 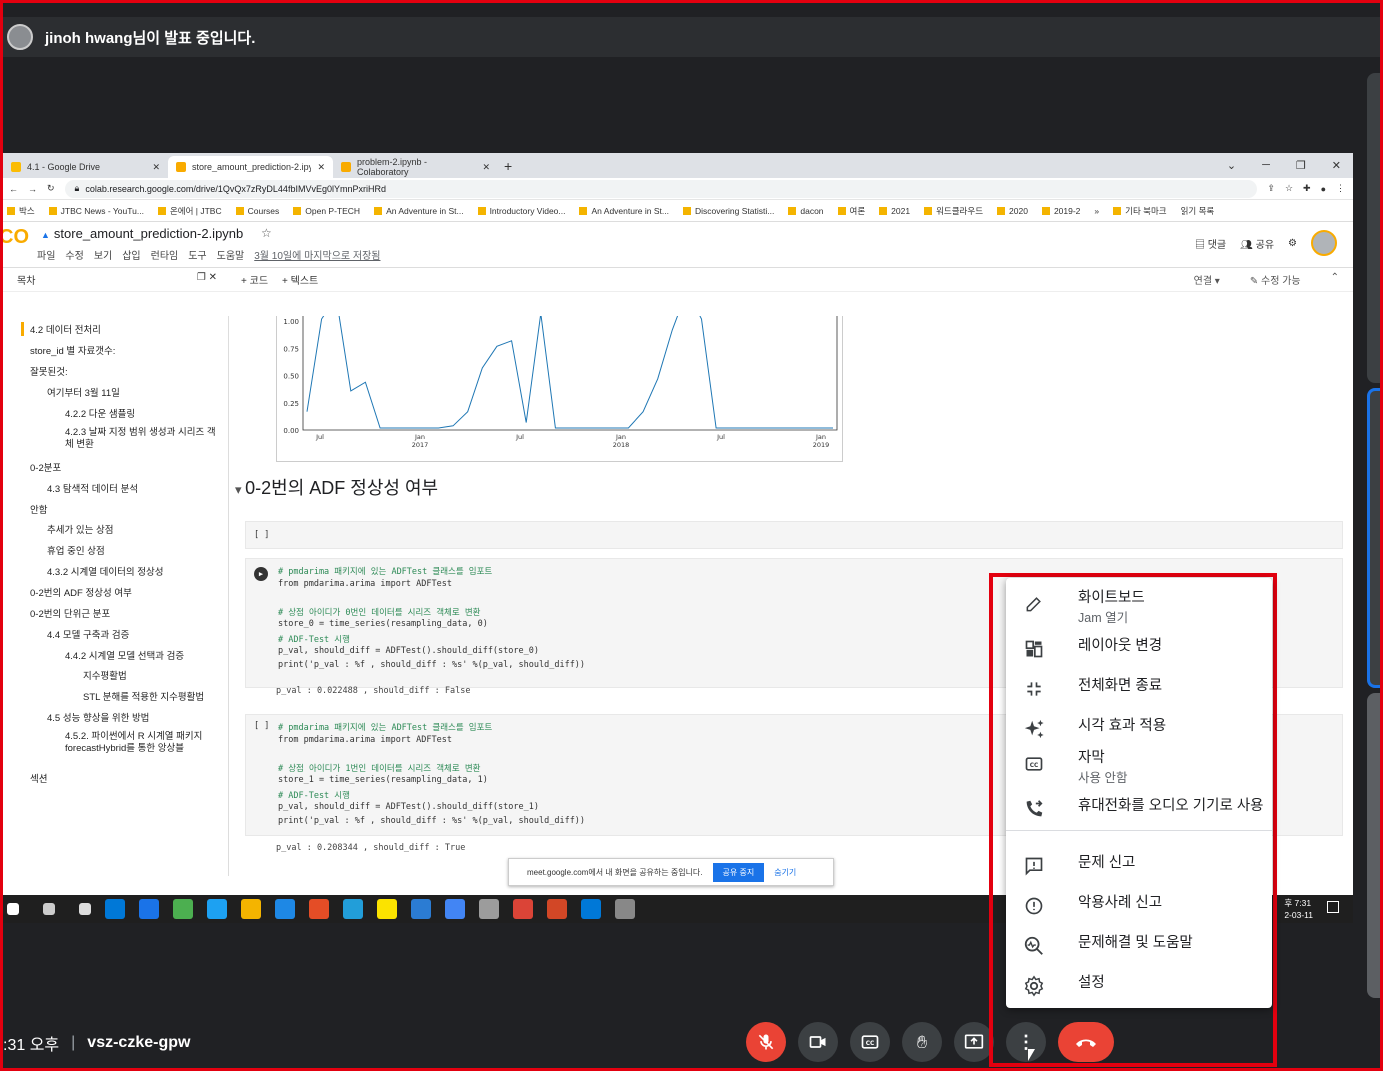 I want to click on menu-item: 삽입, so click(x=131, y=254).